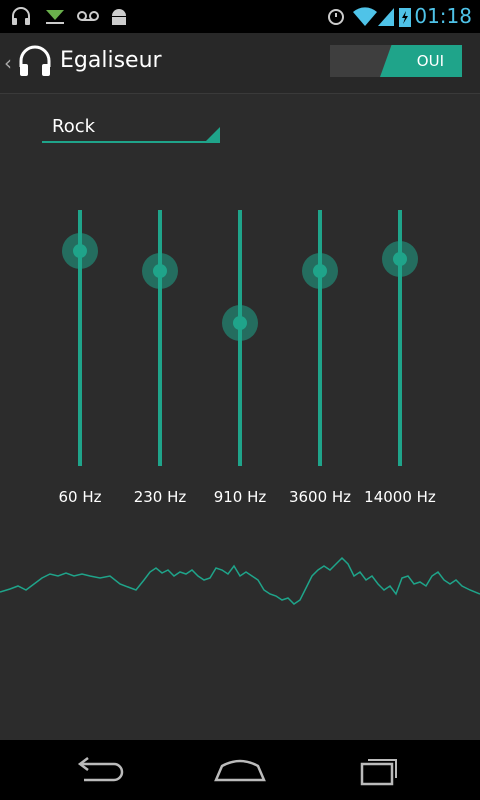 This screenshot has height=800, width=480. I want to click on headphones-icon, so click(21, 16).